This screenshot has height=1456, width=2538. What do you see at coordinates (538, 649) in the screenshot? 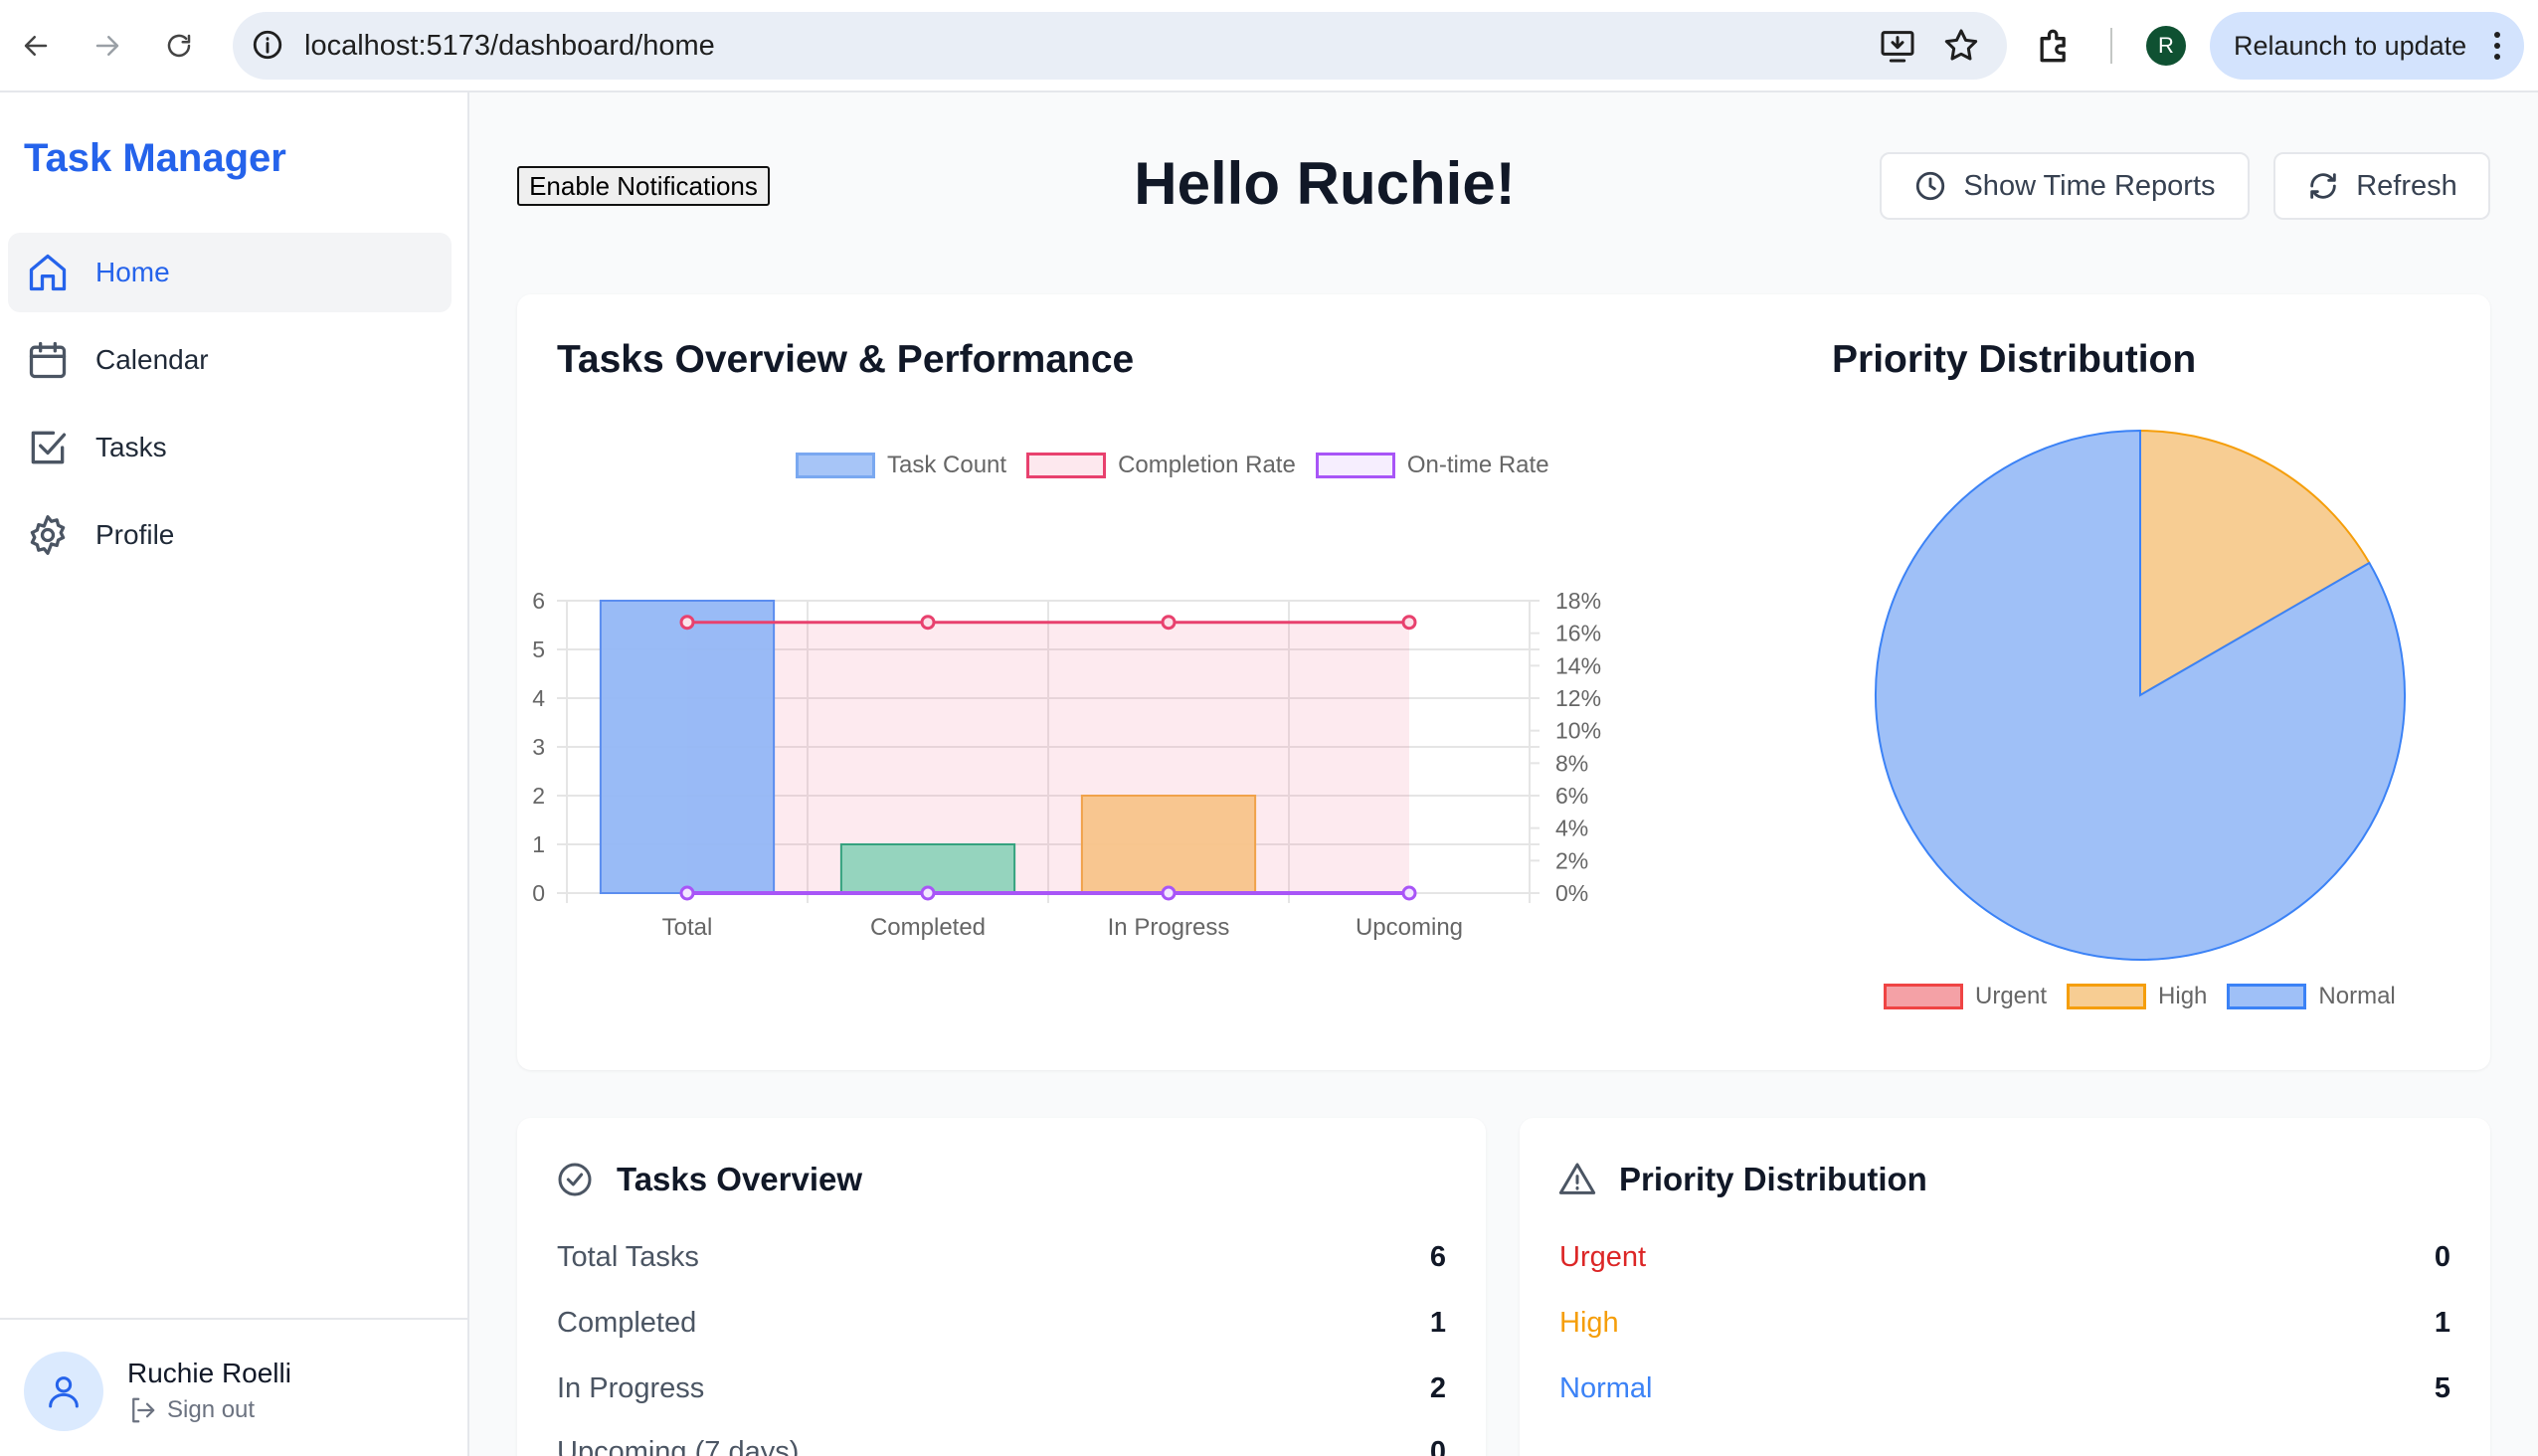
I see `y-tick-label: 5` at bounding box center [538, 649].